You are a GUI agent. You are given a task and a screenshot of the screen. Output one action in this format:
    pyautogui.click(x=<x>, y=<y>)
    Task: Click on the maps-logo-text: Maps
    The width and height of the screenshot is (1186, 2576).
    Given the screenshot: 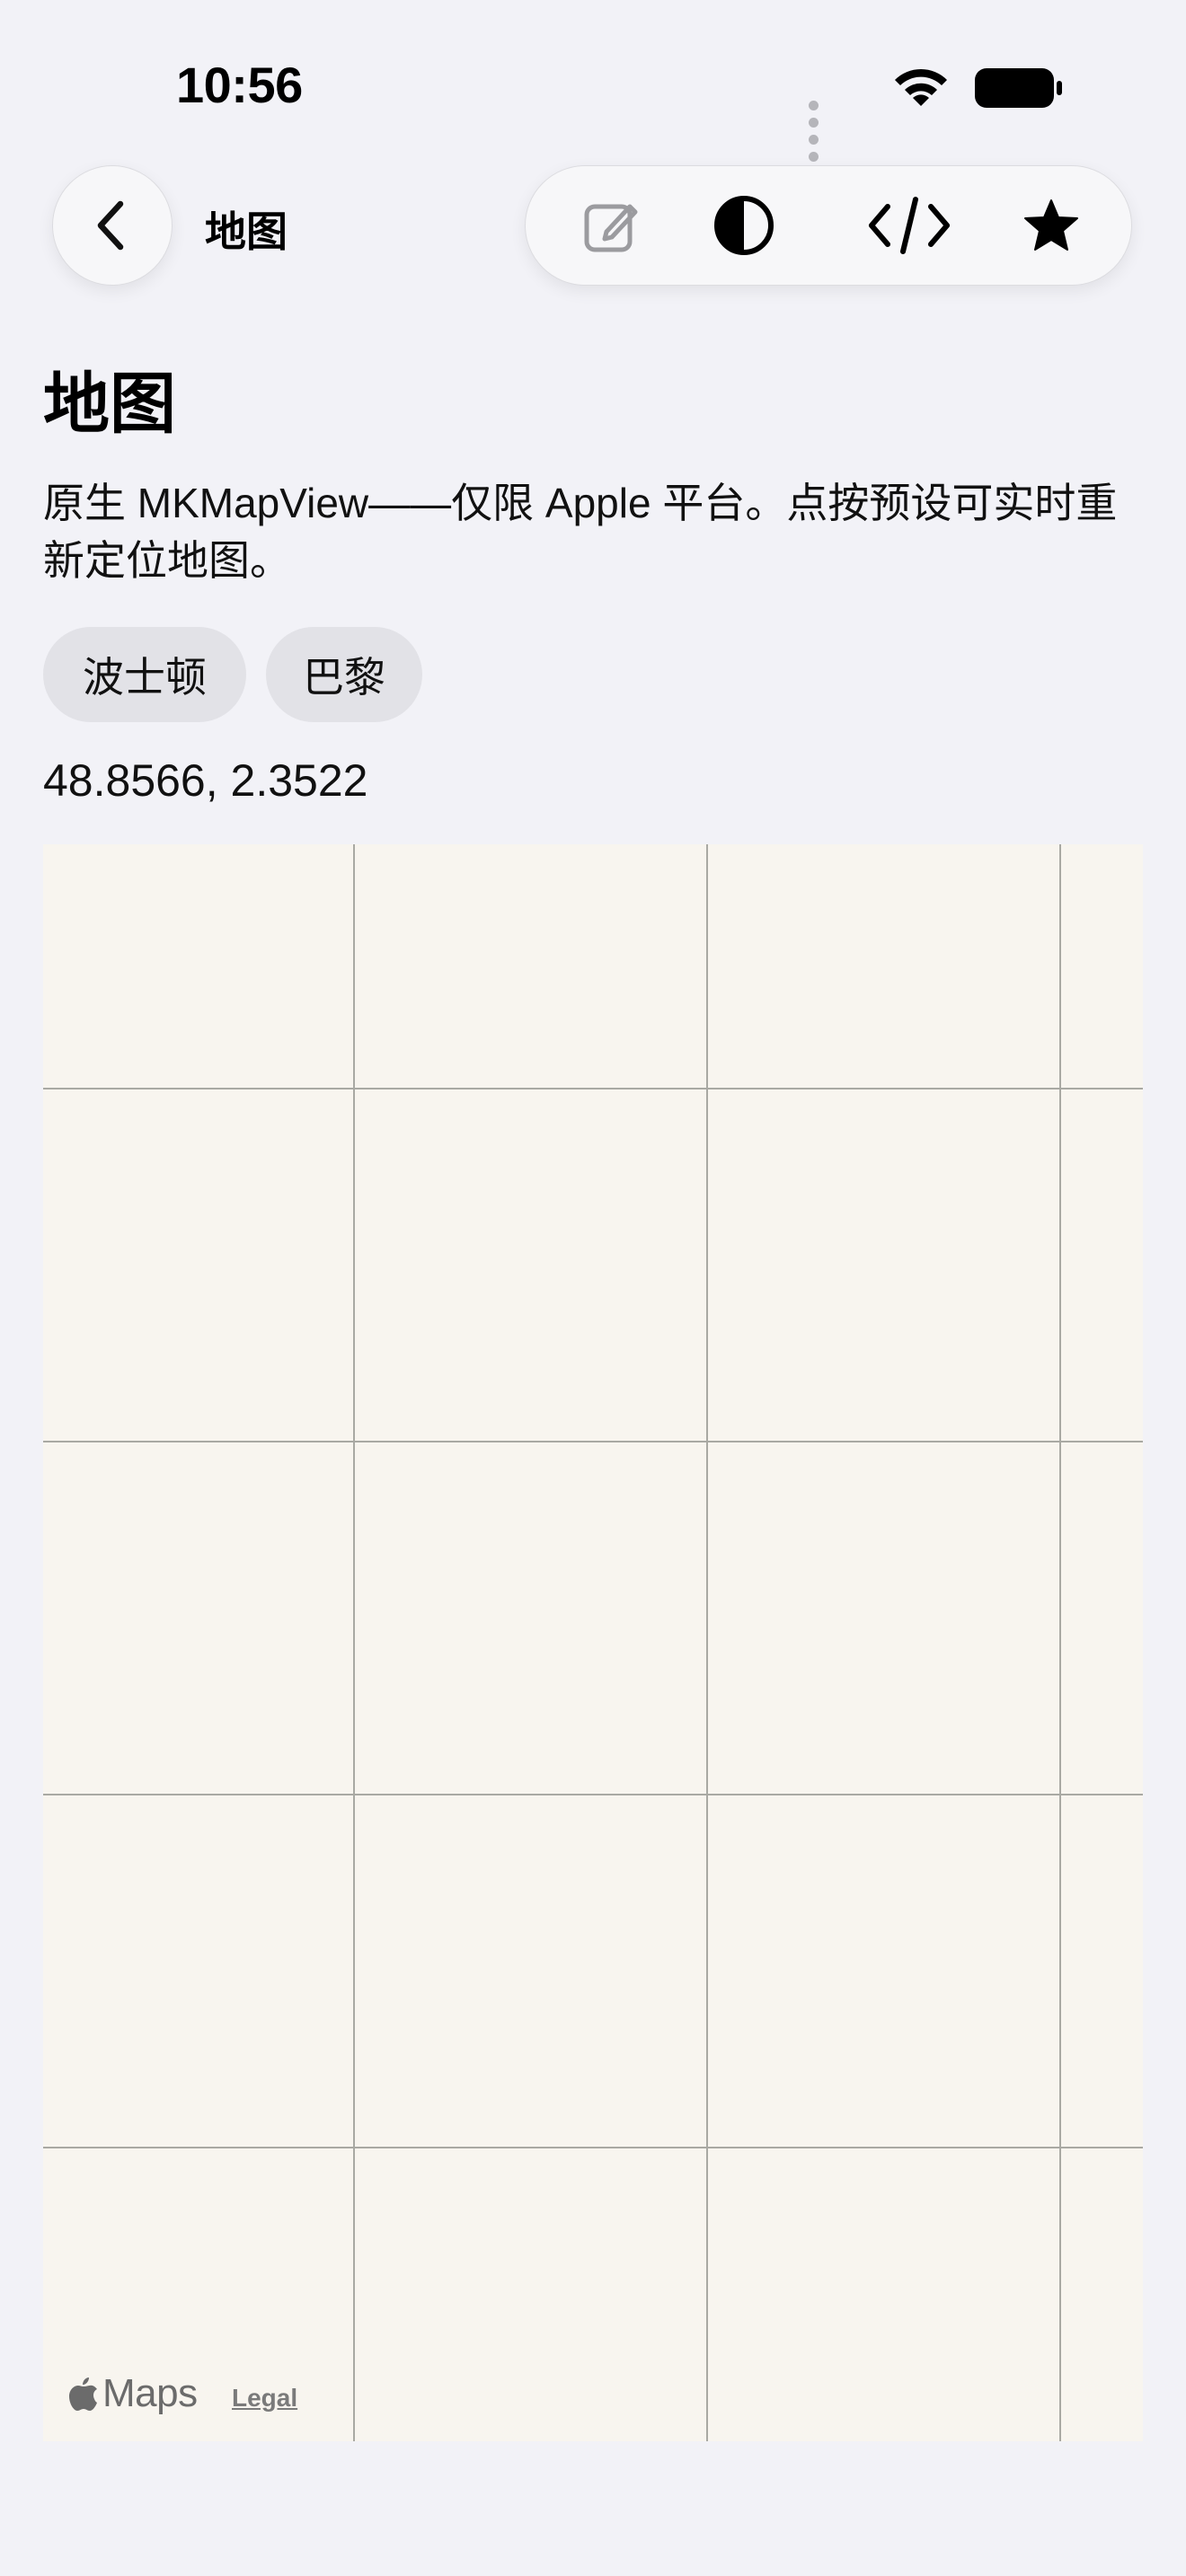 What is the action you would take?
    pyautogui.click(x=150, y=2393)
    